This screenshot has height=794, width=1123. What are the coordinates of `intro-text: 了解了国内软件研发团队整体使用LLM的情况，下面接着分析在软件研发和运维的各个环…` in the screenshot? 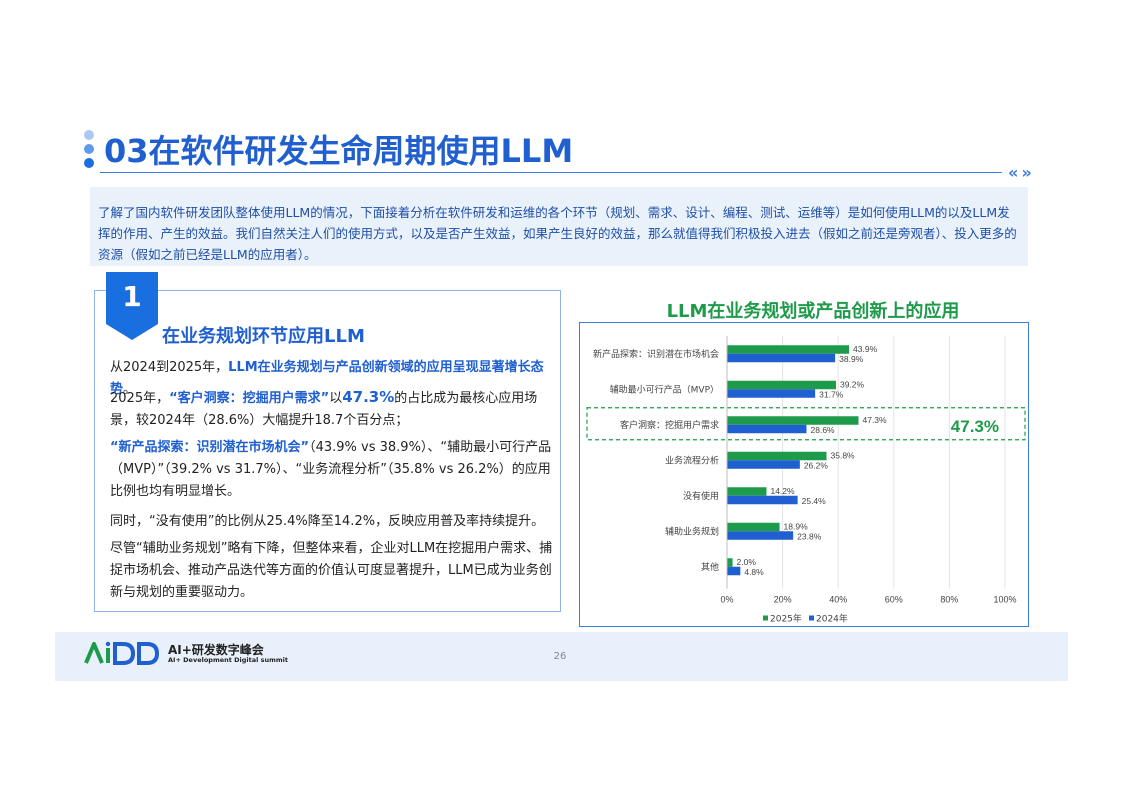 It's located at (557, 233).